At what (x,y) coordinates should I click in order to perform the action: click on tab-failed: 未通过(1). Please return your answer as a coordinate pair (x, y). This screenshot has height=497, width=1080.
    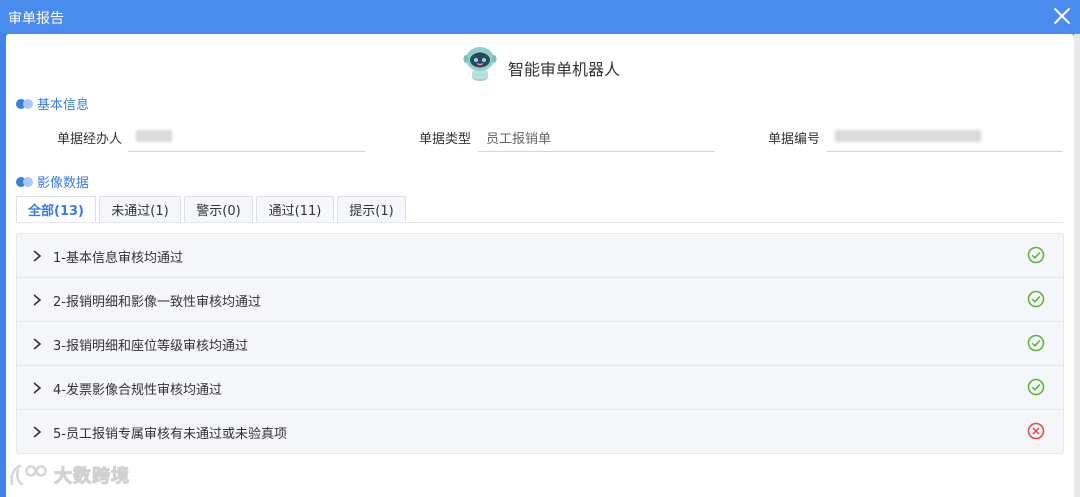
    Looking at the image, I should click on (140, 209).